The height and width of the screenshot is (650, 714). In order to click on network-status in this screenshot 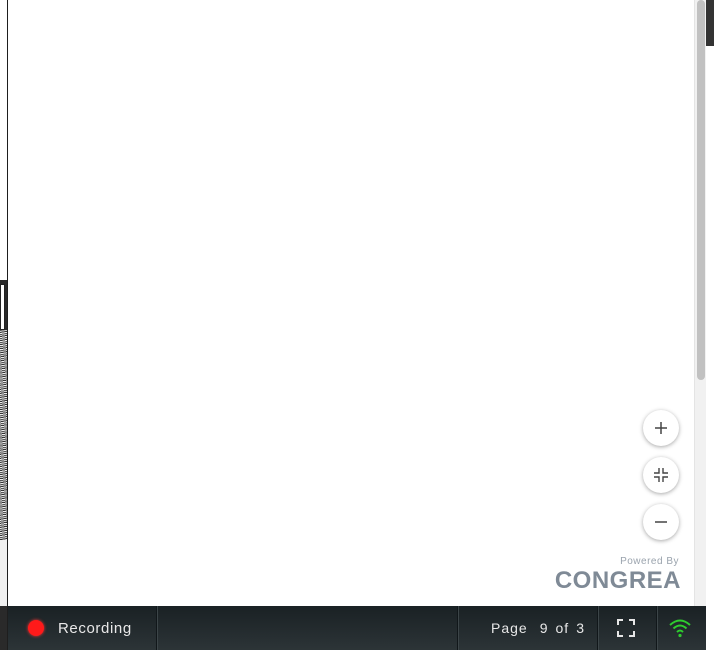, I will do `click(680, 628)`.